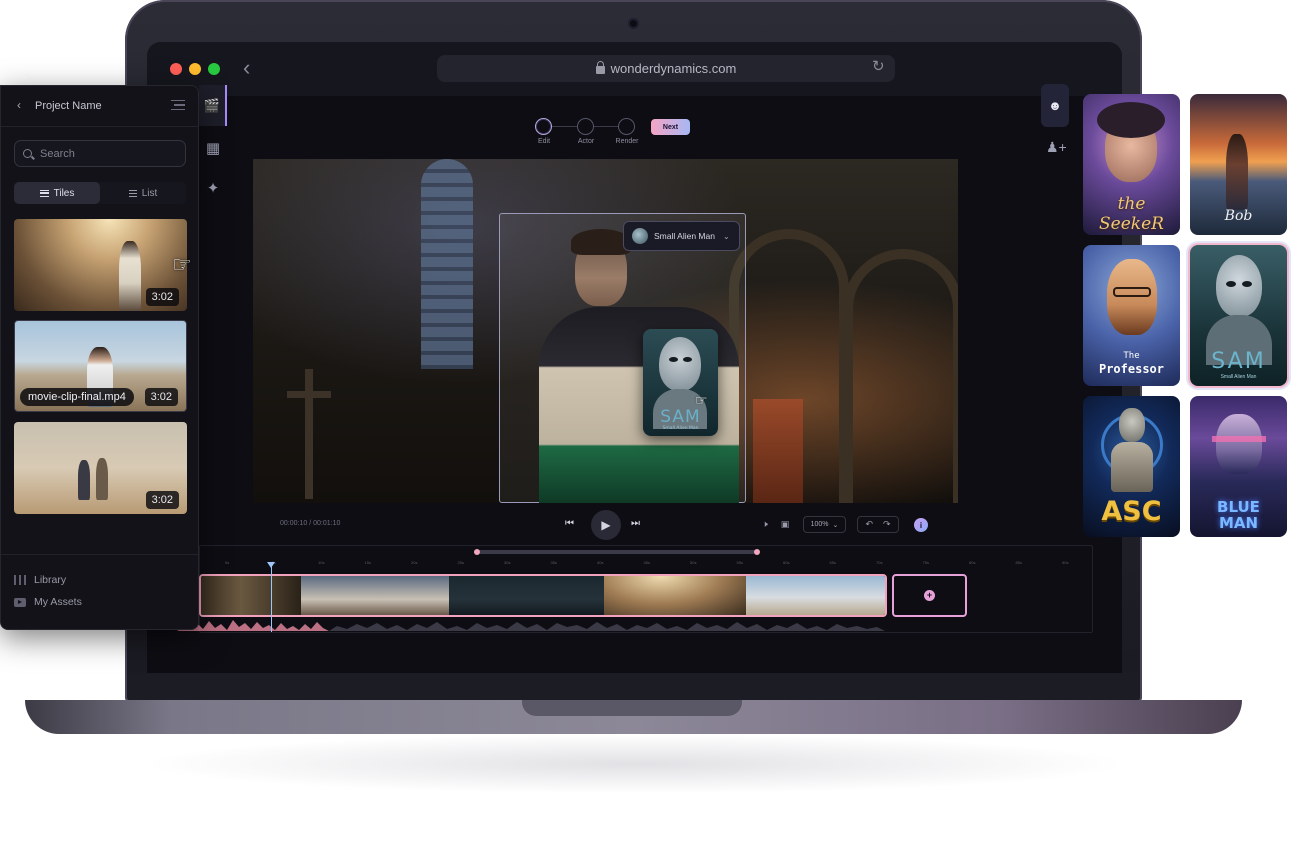 Image resolution: width=1298 pixels, height=845 pixels. I want to click on nav-my-assets: My Assets, so click(48, 602).